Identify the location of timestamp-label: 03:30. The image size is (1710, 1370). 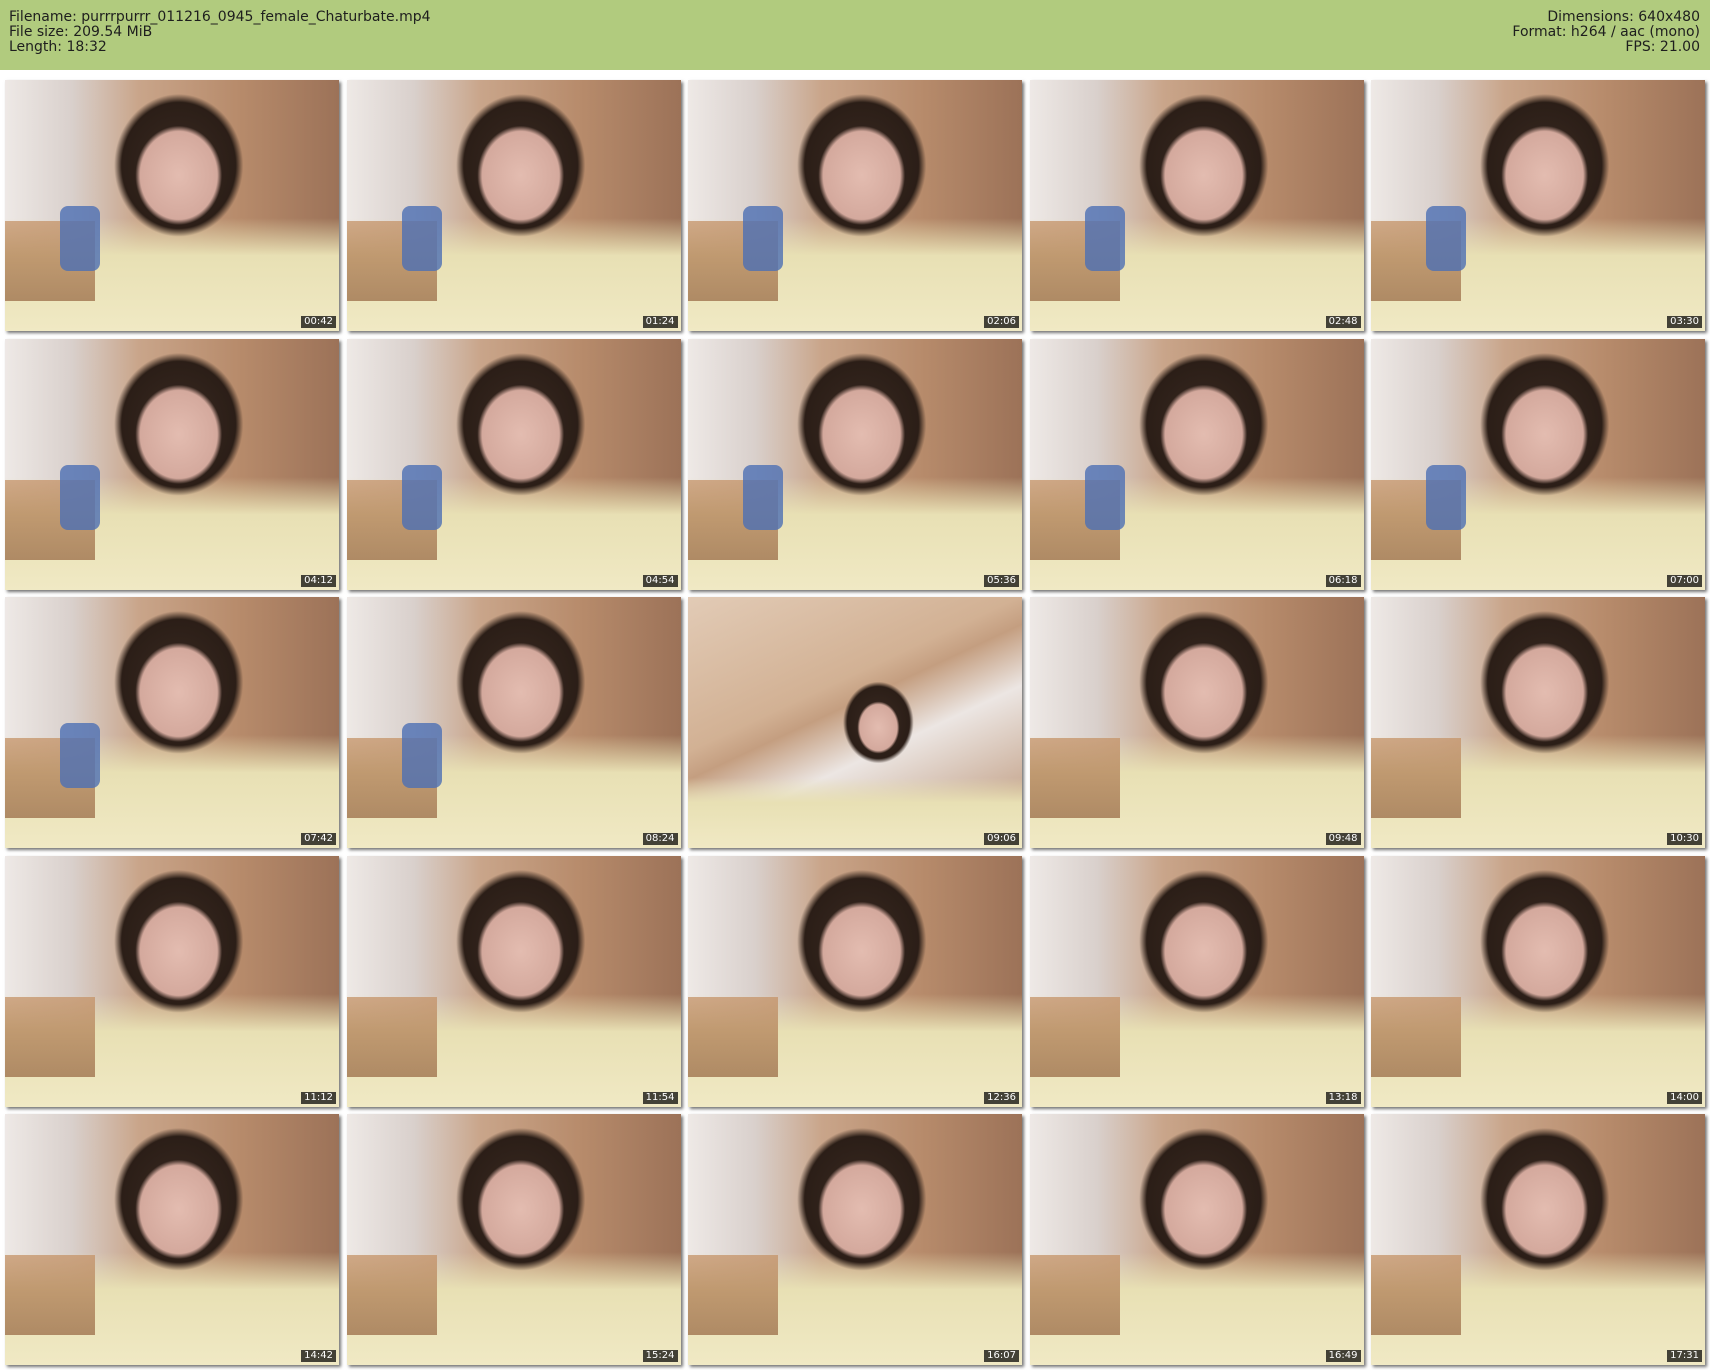
(1684, 322).